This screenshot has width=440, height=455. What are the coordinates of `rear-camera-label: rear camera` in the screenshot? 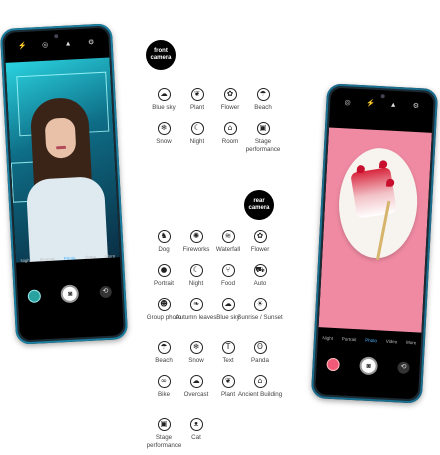 It's located at (259, 204).